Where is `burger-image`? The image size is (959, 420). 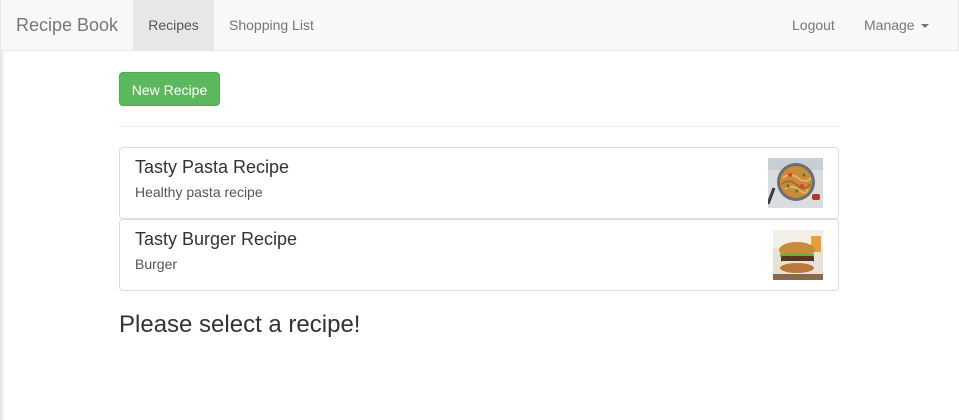 burger-image is located at coordinates (798, 255).